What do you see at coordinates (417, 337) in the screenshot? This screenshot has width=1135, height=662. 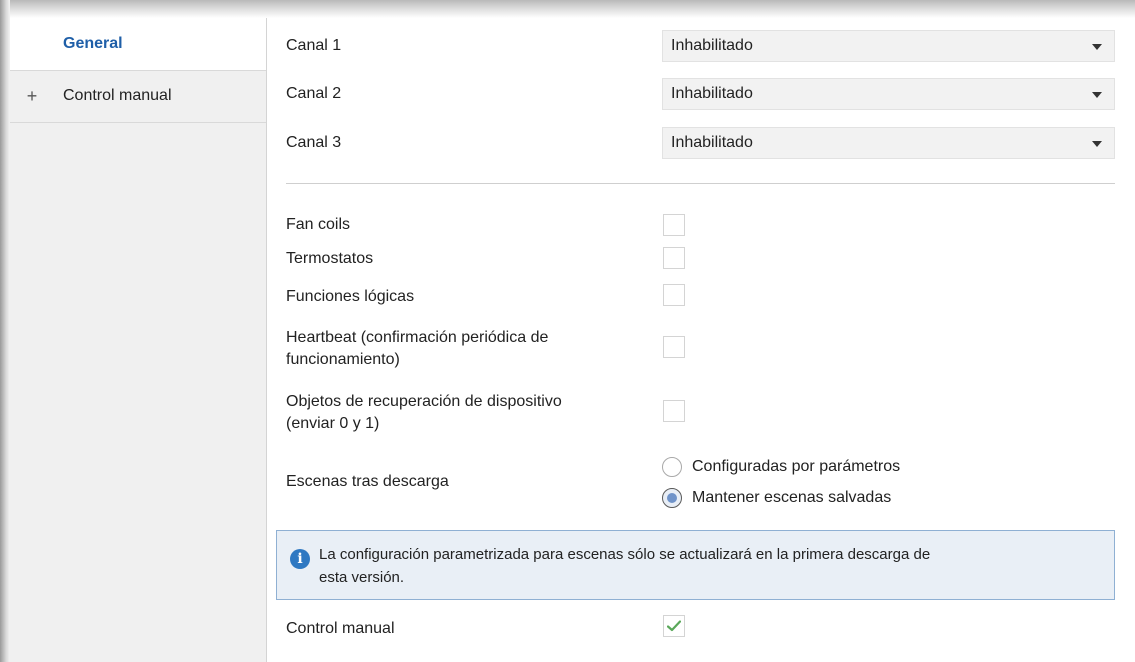 I see `heartbeat-label-line1: Heartbeat (confirmación periódica de` at bounding box center [417, 337].